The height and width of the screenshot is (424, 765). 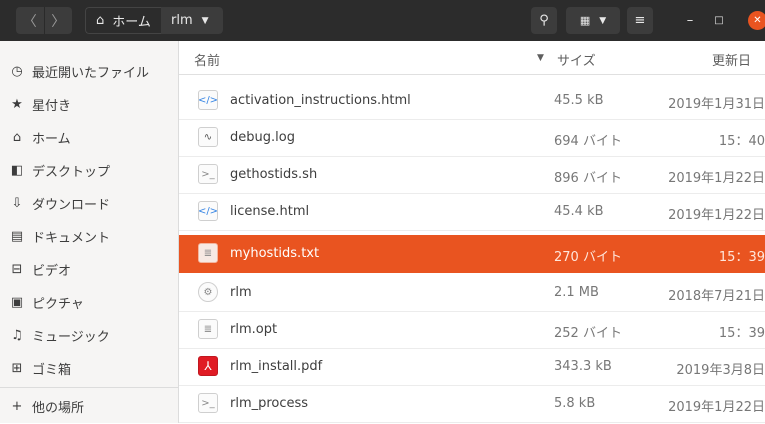 I want to click on header-bar: 〈 〉 ⌂ ホーム rlm ▼ ⚲ ▦ ▼ ≡ – □ ✕, so click(x=382, y=20).